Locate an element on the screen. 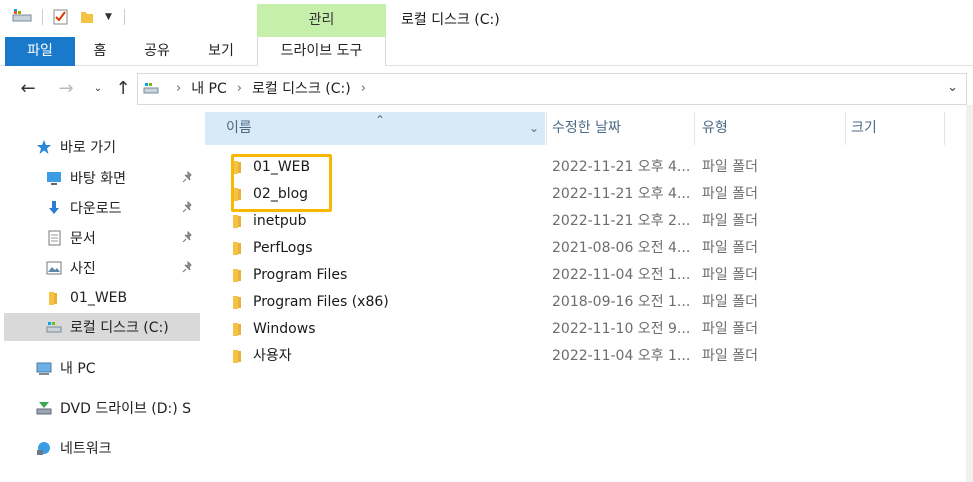 The width and height of the screenshot is (973, 482). vertical-scrollbar is located at coordinates (969, 293).